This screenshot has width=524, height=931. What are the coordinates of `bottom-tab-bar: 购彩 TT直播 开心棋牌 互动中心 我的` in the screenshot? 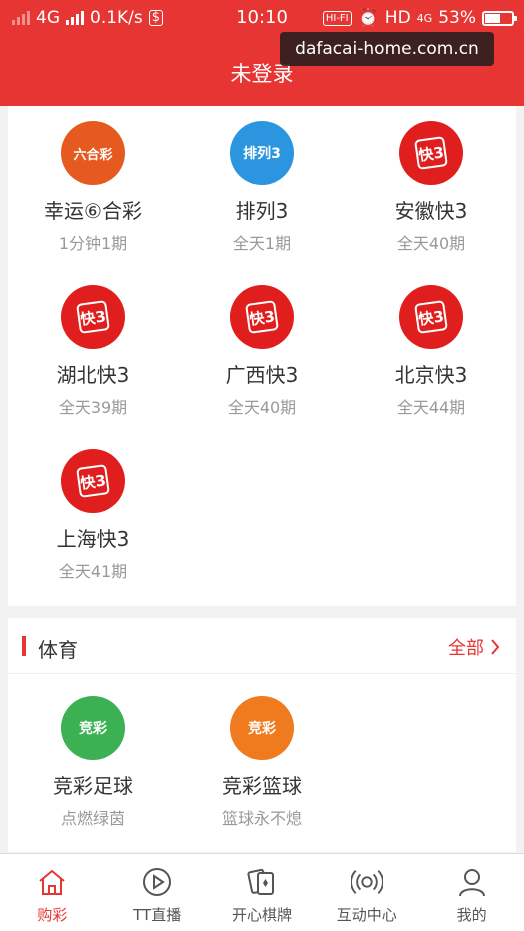 It's located at (262, 892).